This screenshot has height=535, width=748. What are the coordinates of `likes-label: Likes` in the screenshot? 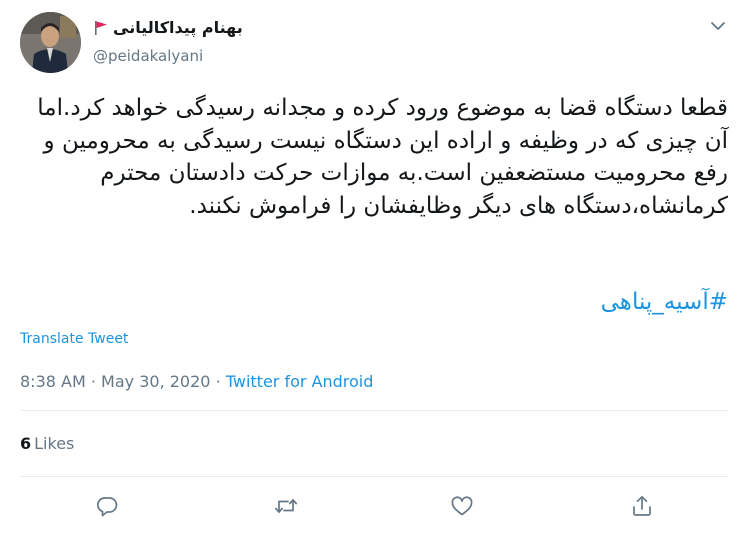 It's located at (54, 443).